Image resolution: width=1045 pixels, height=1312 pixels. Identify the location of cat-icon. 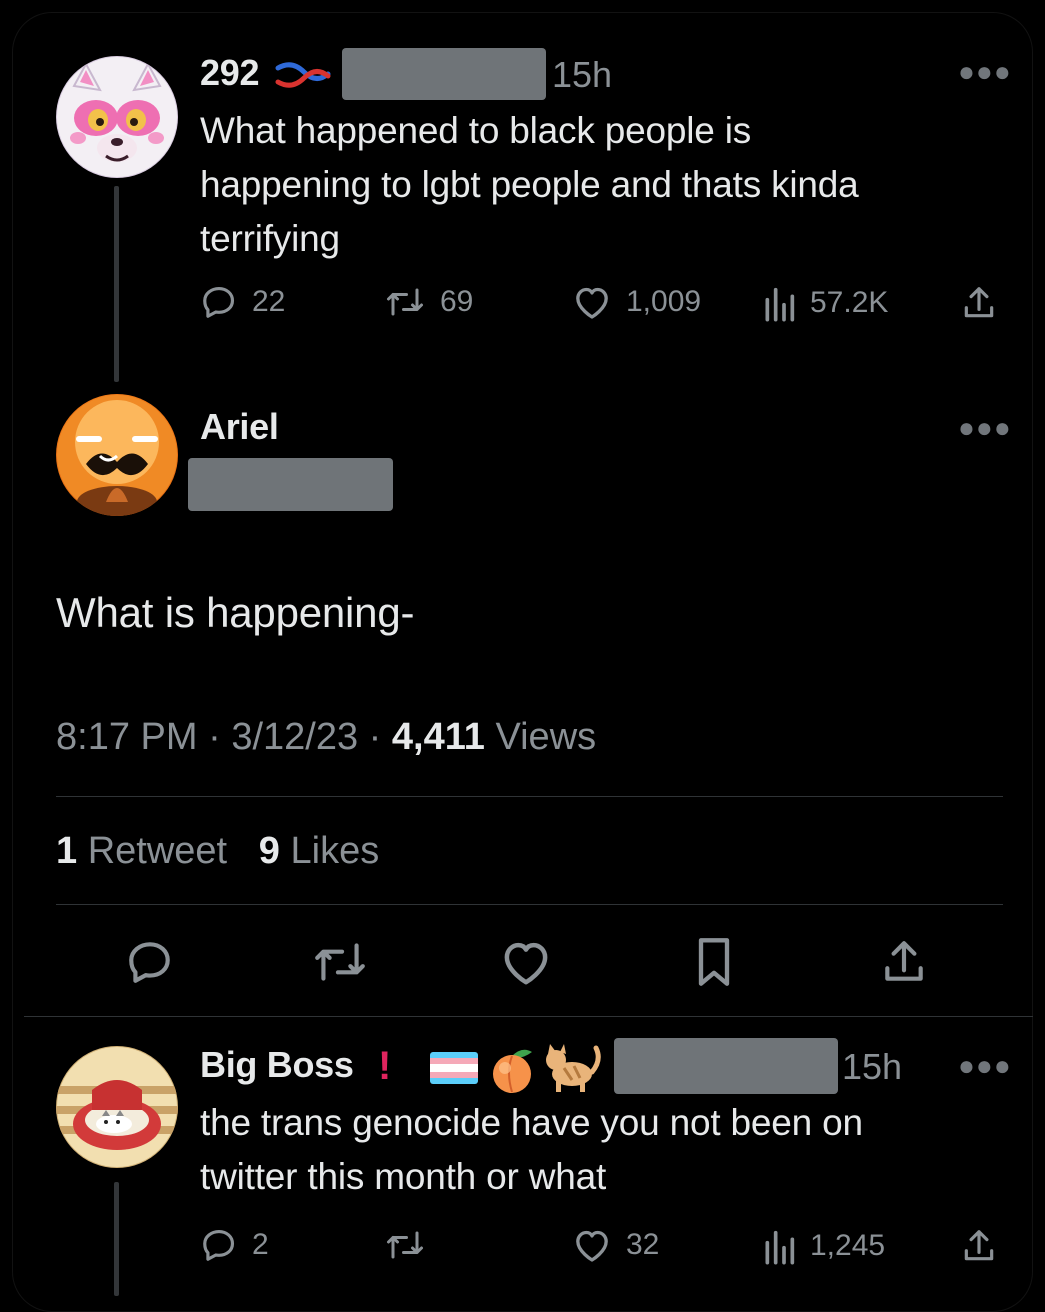
(573, 1068).